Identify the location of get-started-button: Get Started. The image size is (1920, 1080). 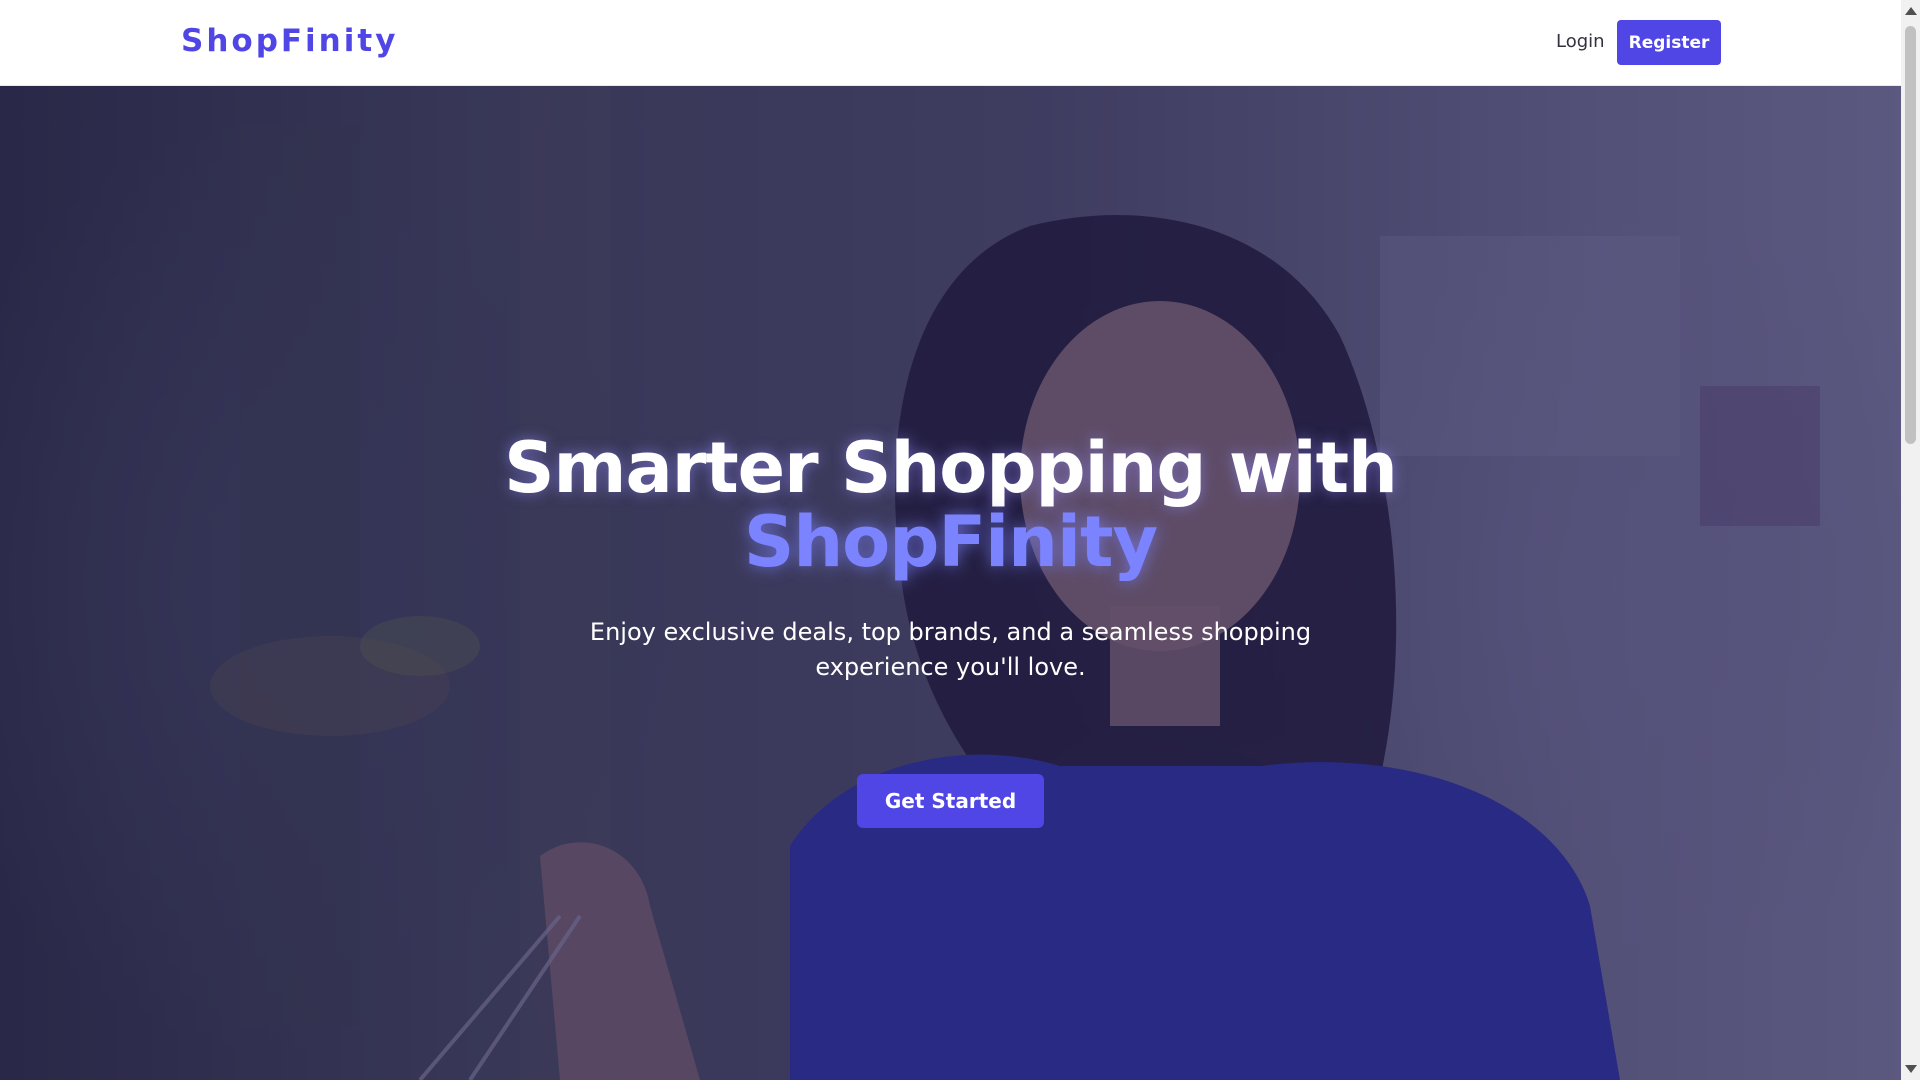
(950, 801).